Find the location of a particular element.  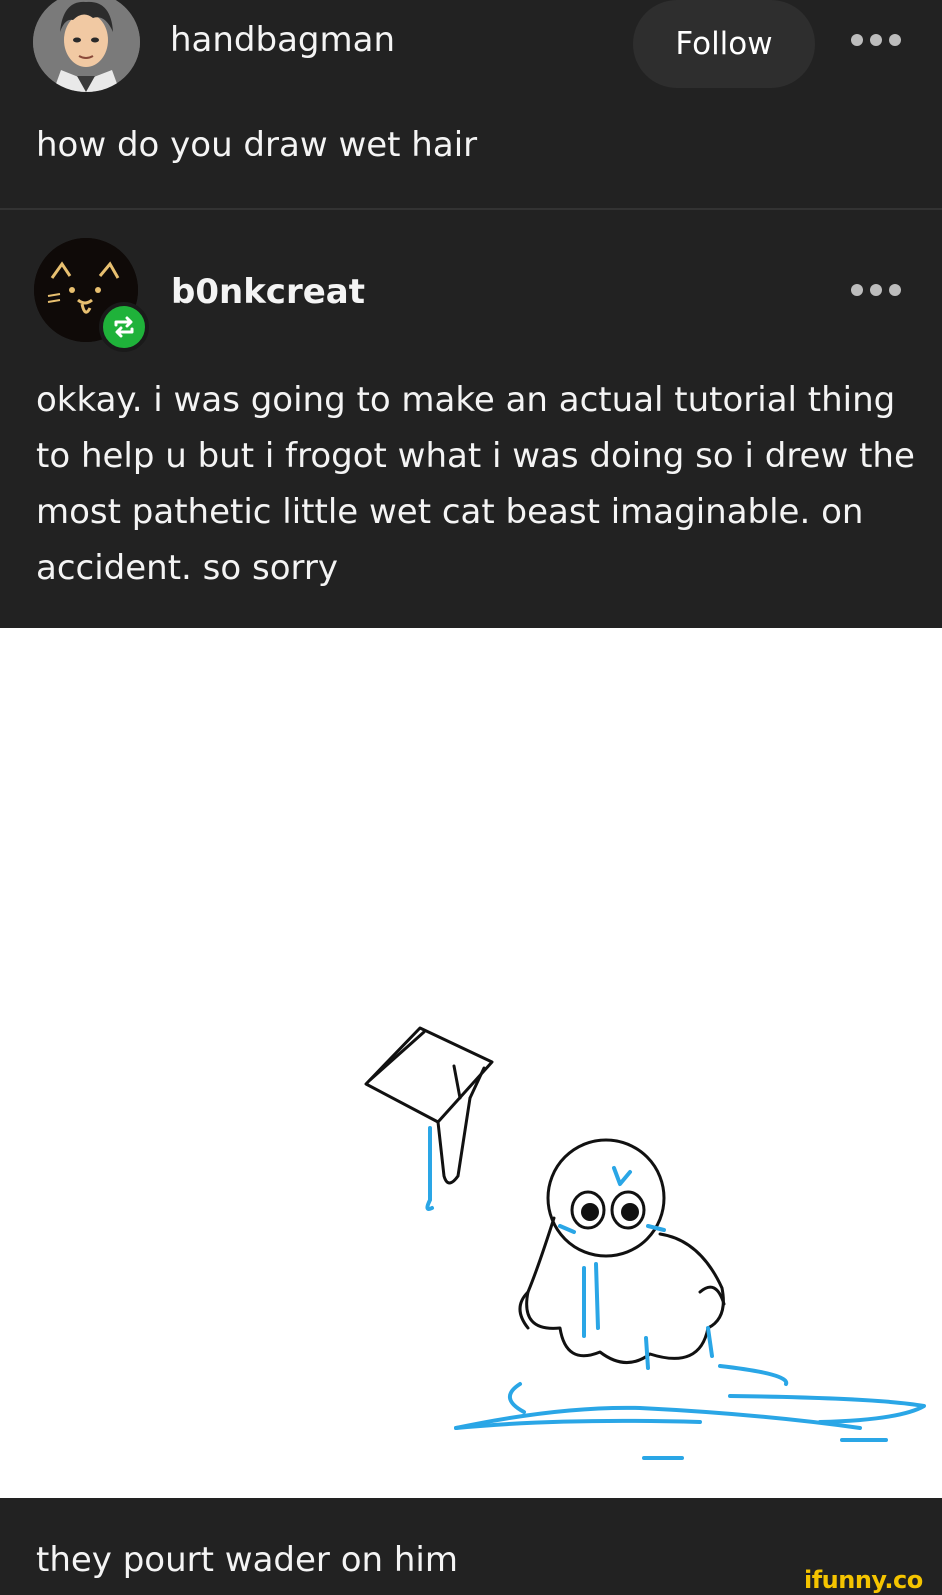

original-post-text: how do you draw wet hair is located at coordinates (257, 145).